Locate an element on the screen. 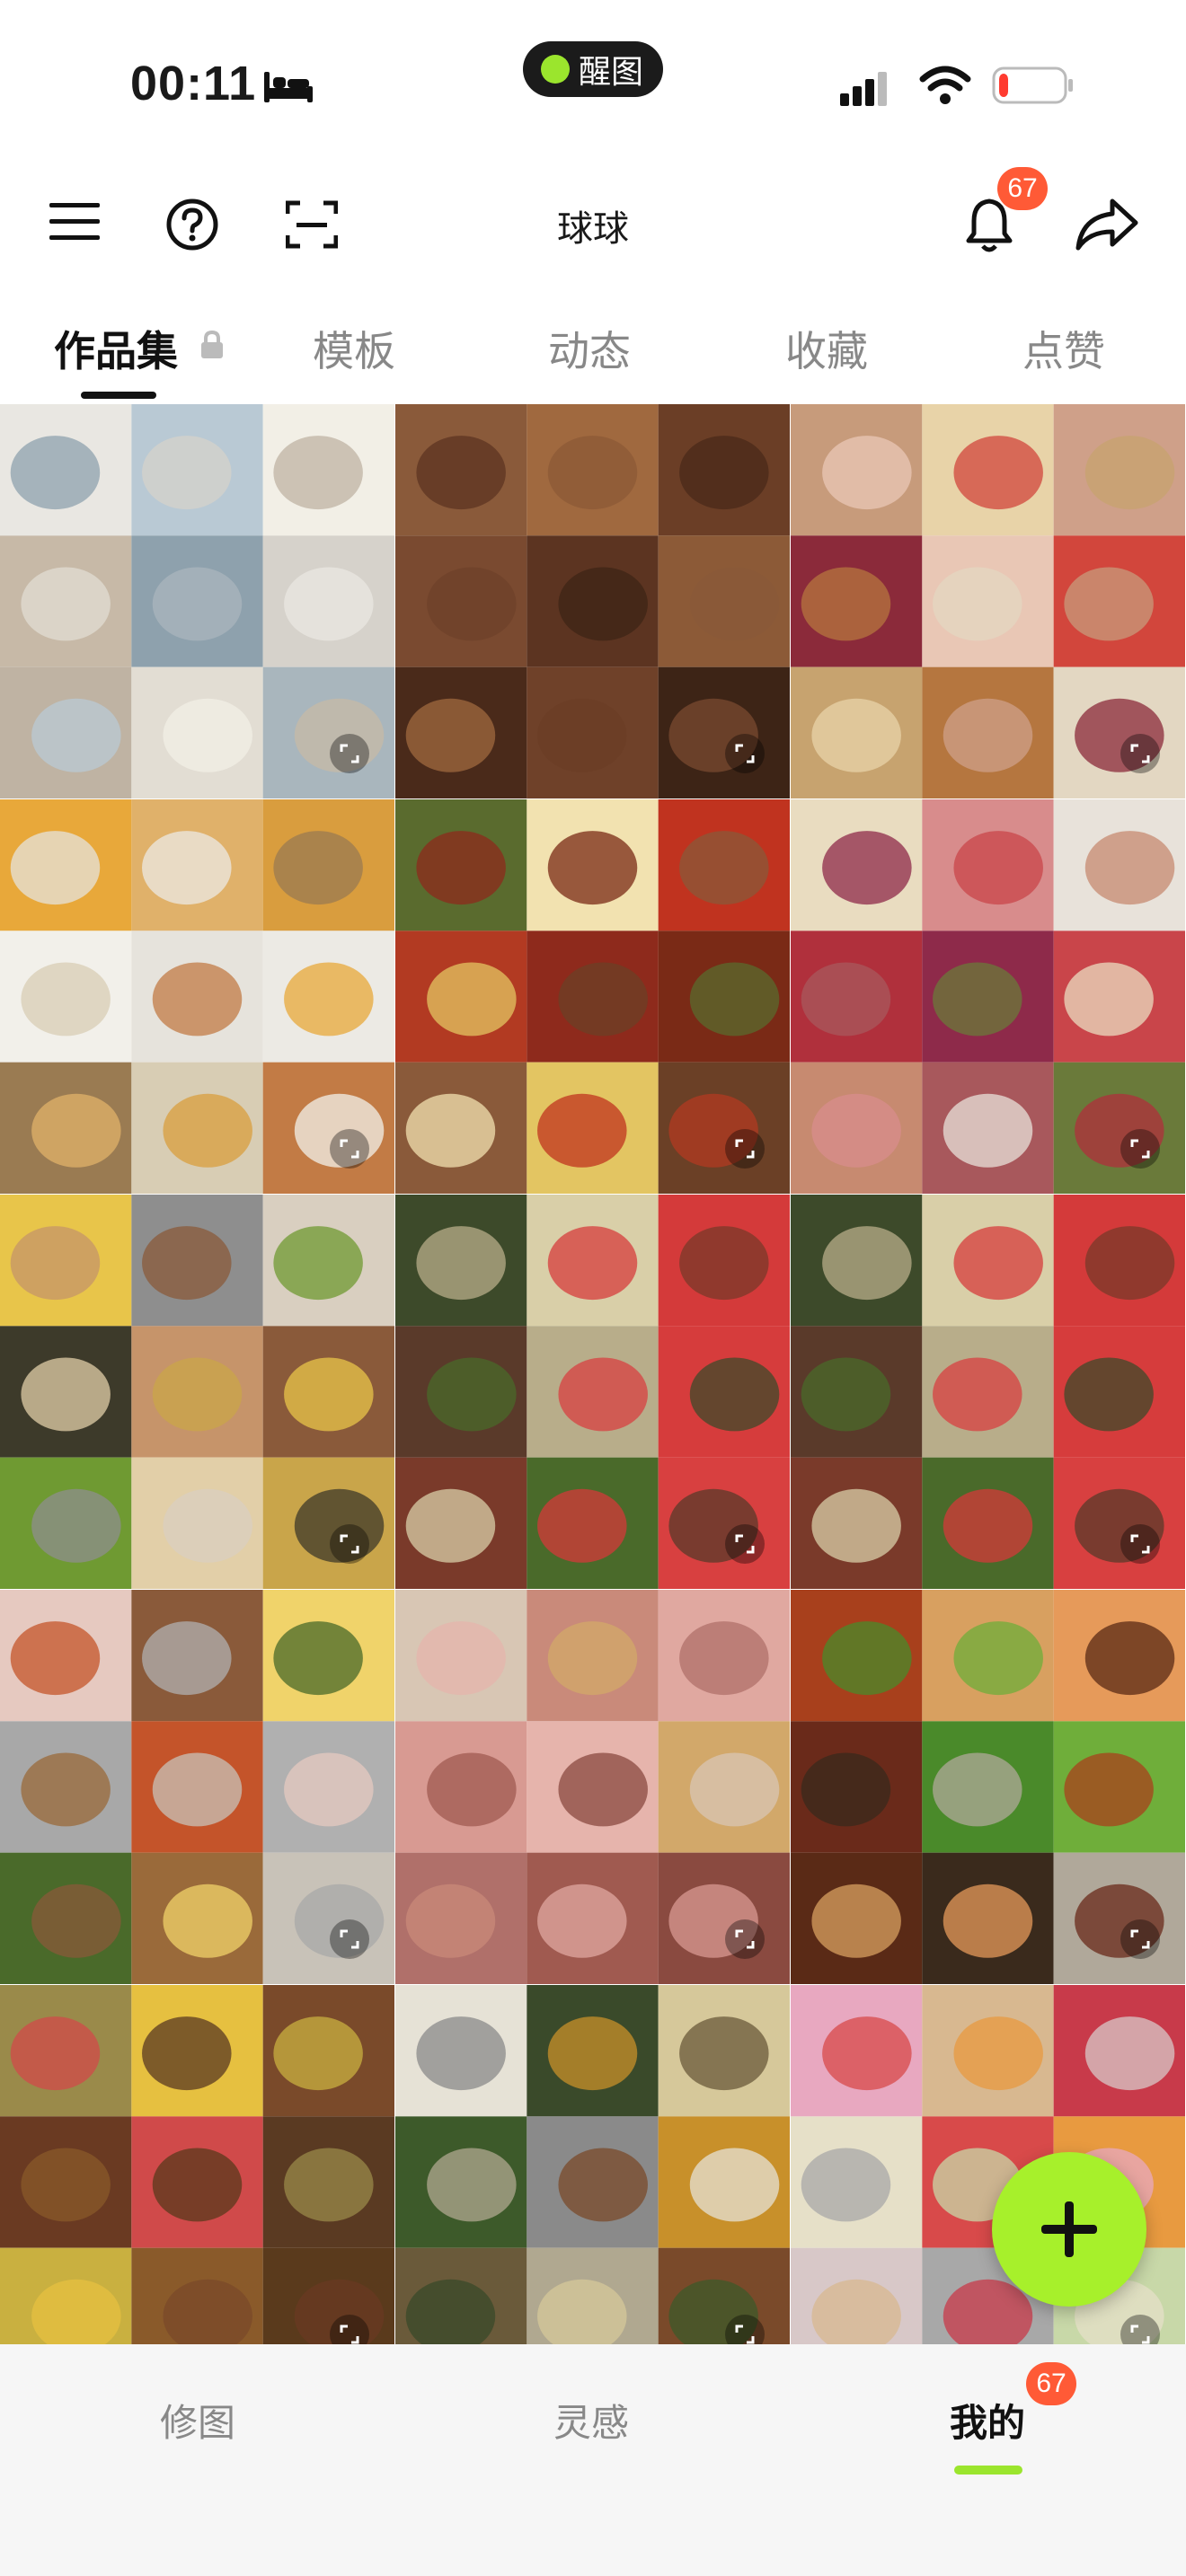 This screenshot has width=1186, height=2576. profile-tabs: 作品集 模板 动态 收藏 点赞 is located at coordinates (593, 354).